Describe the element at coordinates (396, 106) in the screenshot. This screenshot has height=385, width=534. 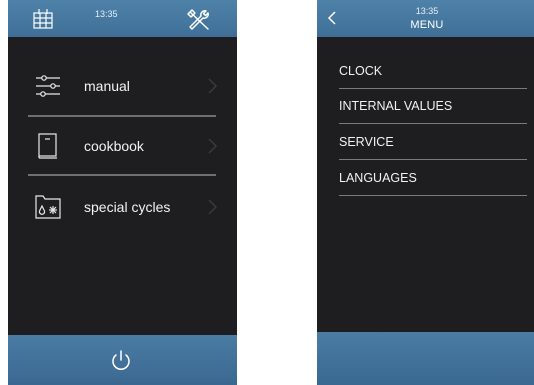
I see `menu-item-label: INTERNAL VALUES` at that location.